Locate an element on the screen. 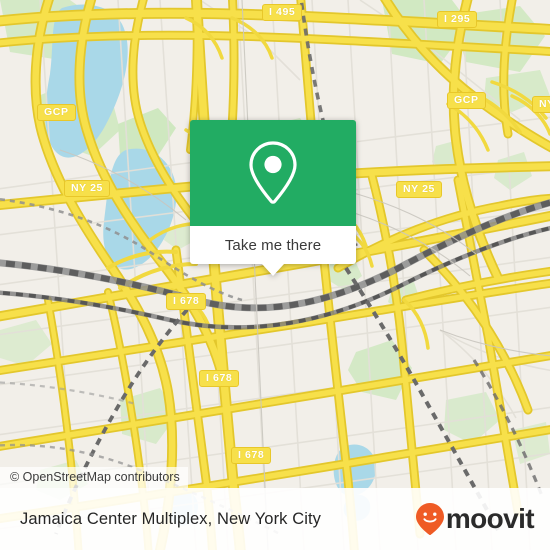 The width and height of the screenshot is (550, 550). moovit-wordmark: moovit is located at coordinates (490, 518).